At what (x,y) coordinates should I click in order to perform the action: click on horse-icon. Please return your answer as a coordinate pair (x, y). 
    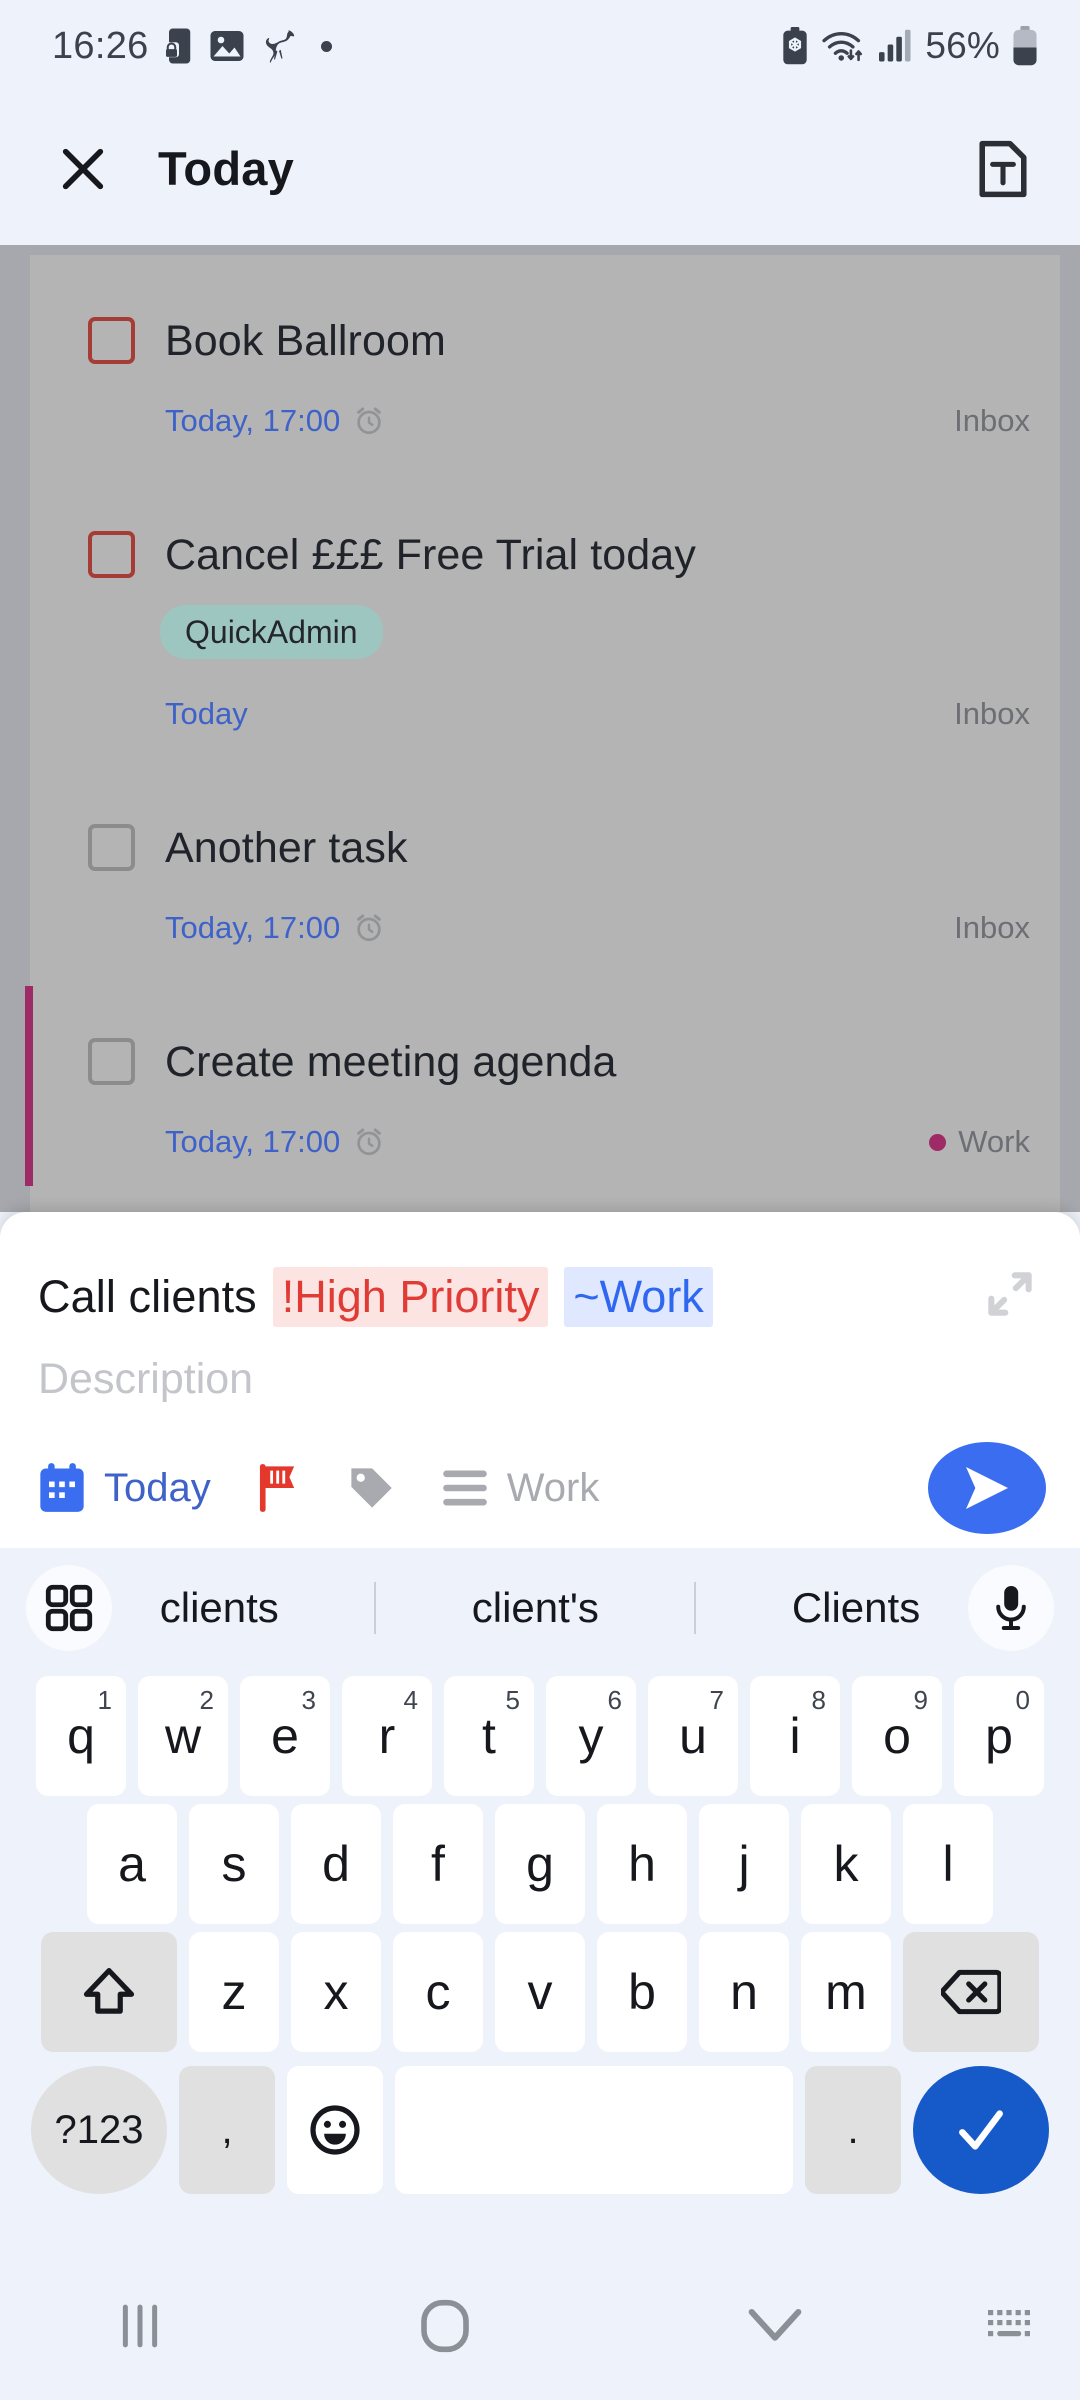
    Looking at the image, I should click on (279, 46).